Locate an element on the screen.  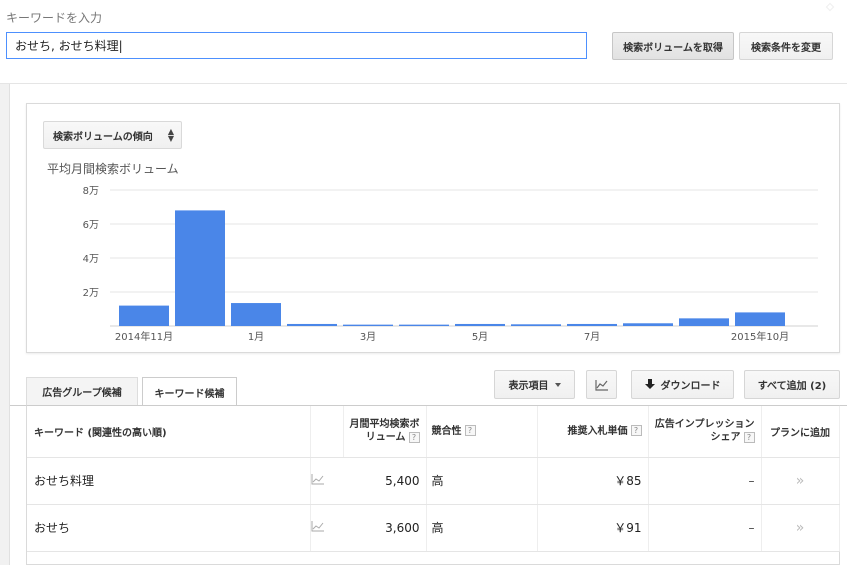
y-tick-label: 6万 is located at coordinates (91, 225).